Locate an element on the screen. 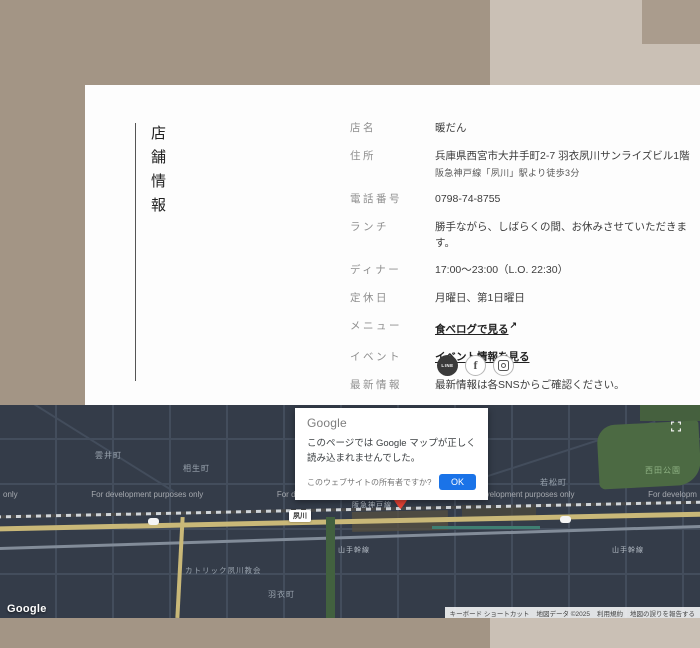  fullscreen-icon is located at coordinates (676, 426).